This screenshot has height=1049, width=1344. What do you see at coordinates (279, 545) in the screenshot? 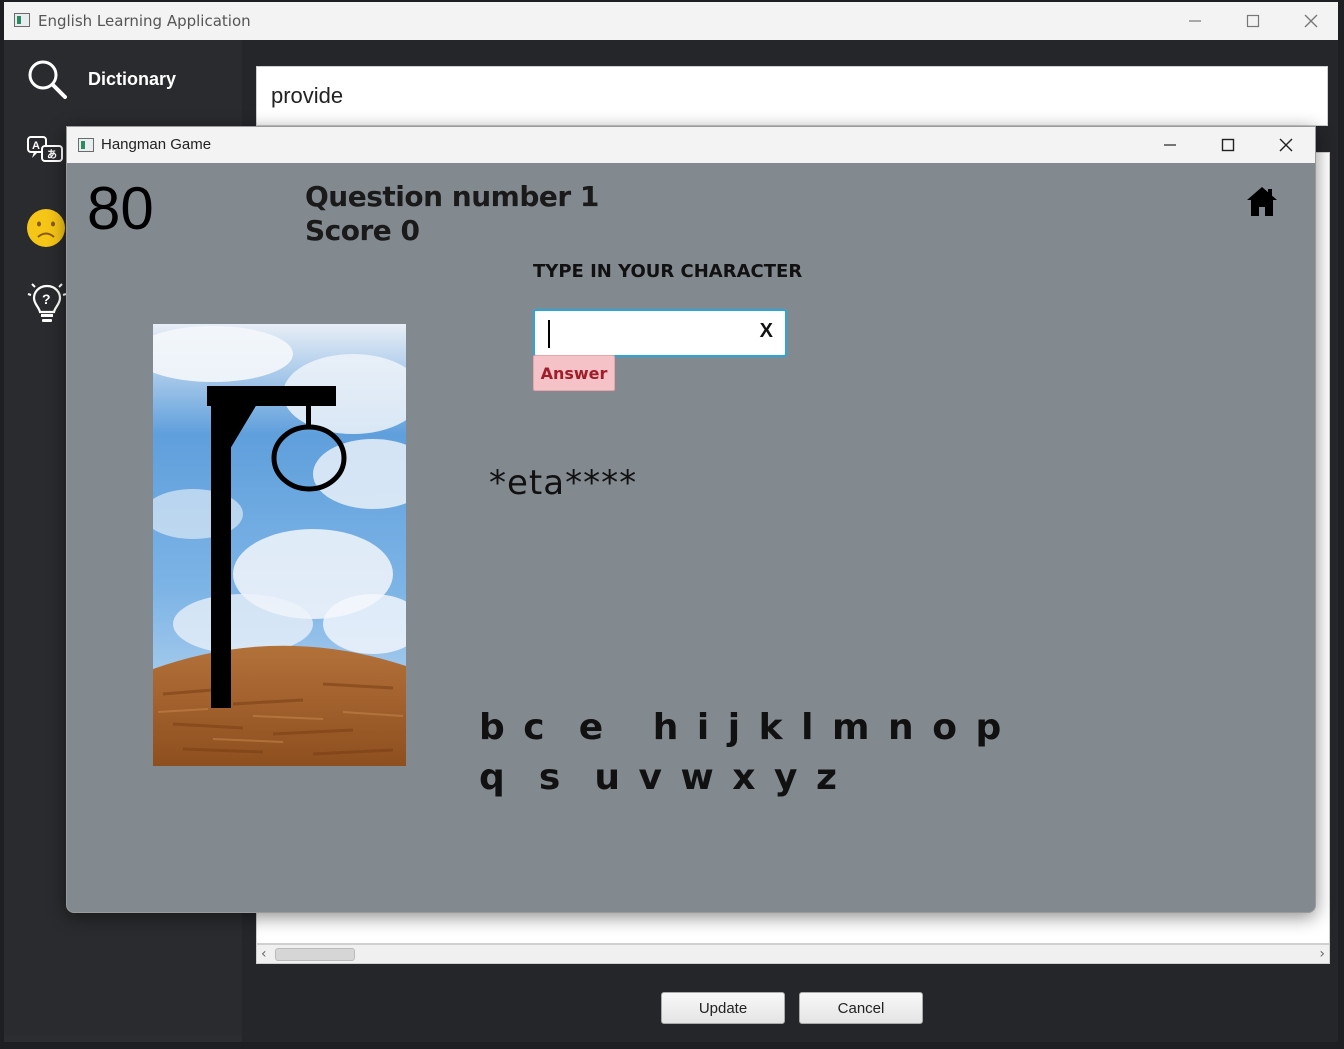
I see `gallows-image` at bounding box center [279, 545].